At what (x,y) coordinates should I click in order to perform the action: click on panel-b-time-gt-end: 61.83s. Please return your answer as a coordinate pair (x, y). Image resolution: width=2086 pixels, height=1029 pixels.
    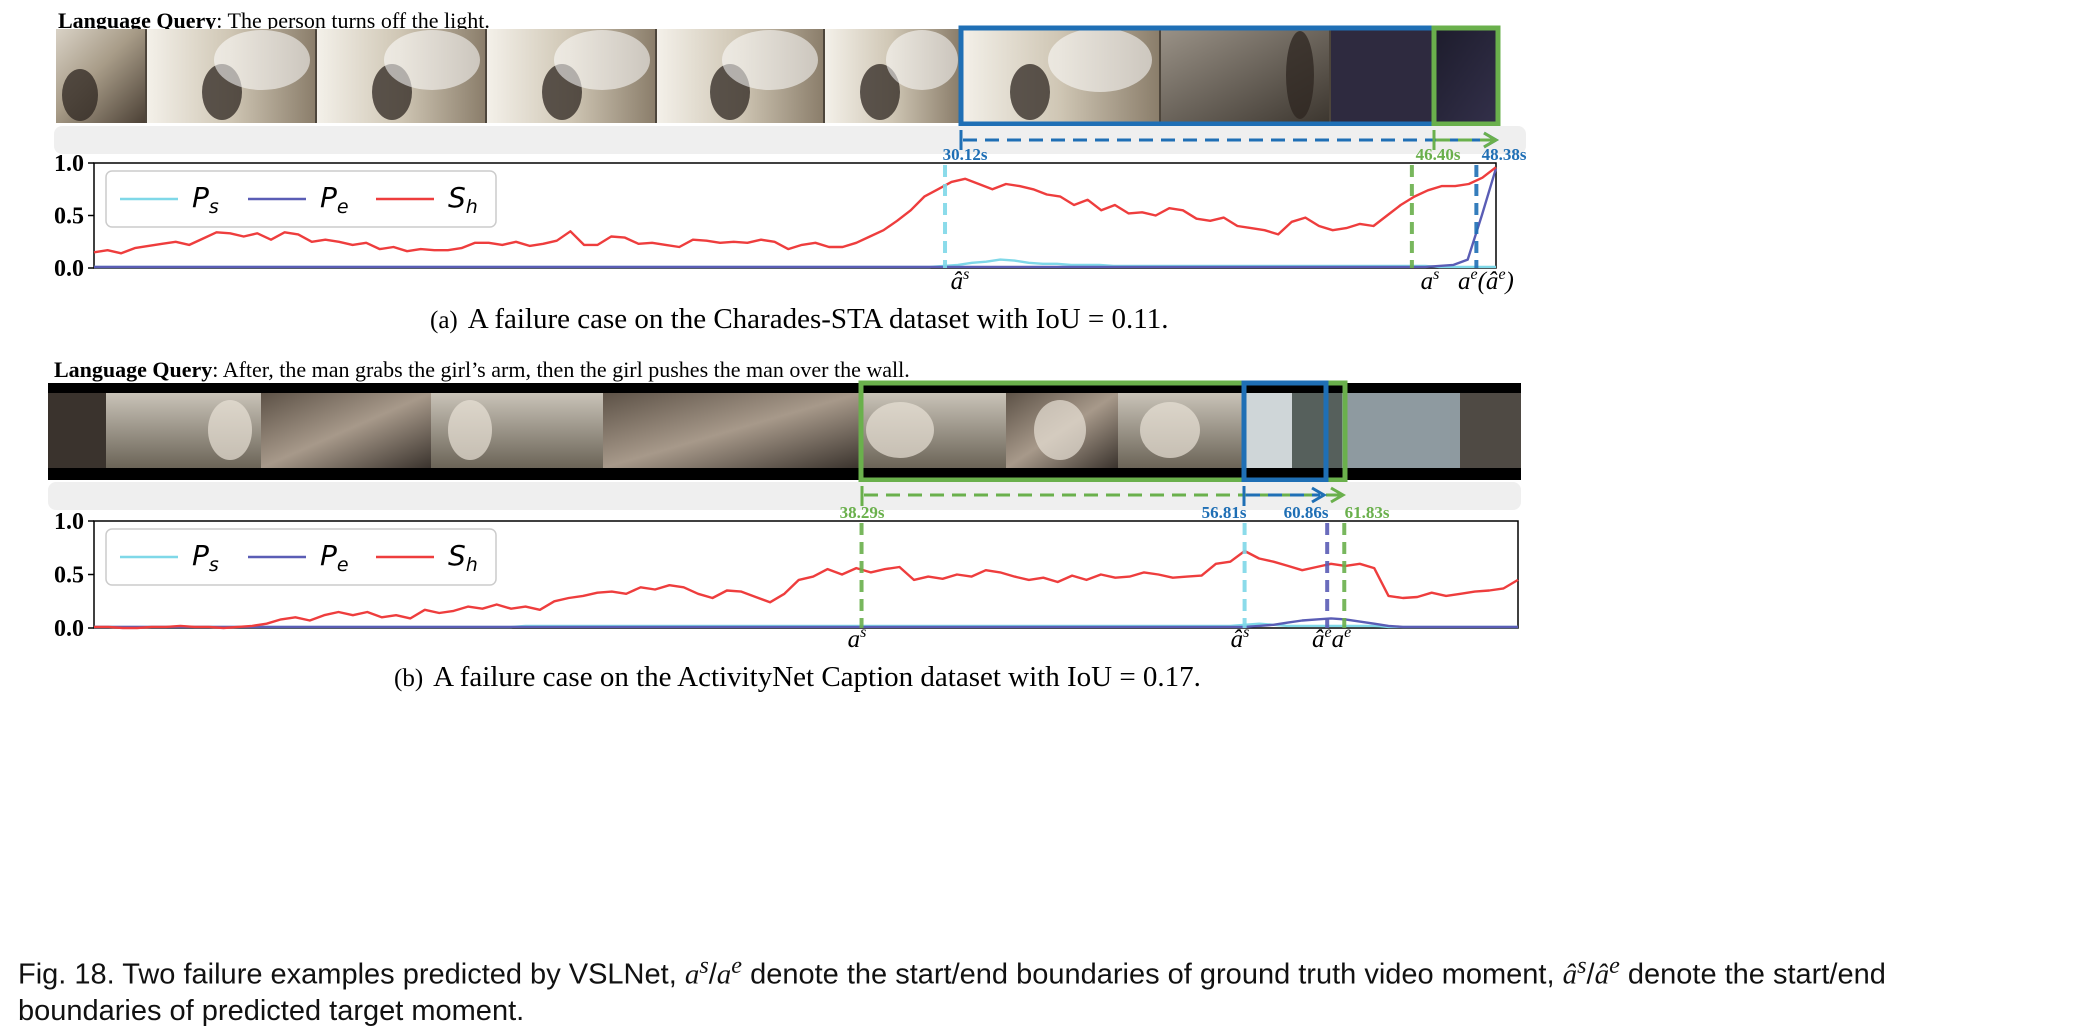
    Looking at the image, I should click on (1367, 512).